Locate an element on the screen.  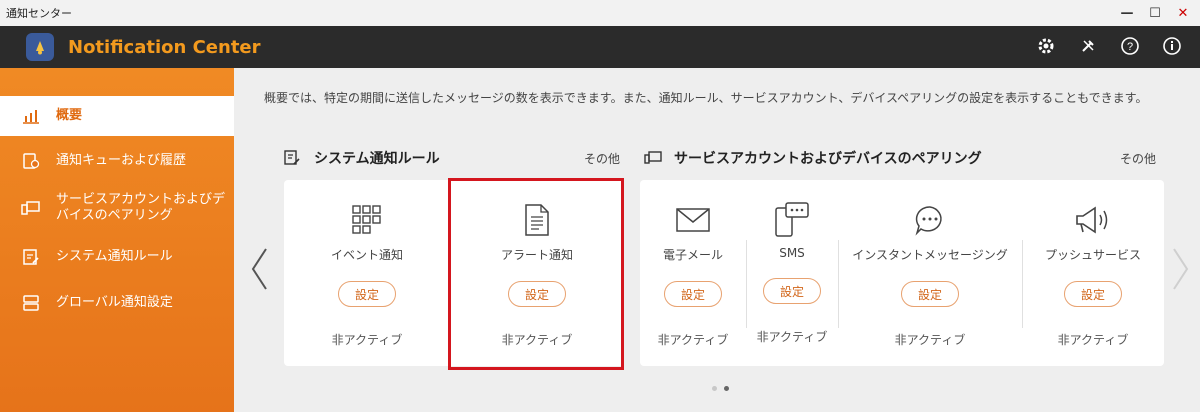
sidebar-item-global-settings: グローバル通知設定 is located at coordinates (117, 303).